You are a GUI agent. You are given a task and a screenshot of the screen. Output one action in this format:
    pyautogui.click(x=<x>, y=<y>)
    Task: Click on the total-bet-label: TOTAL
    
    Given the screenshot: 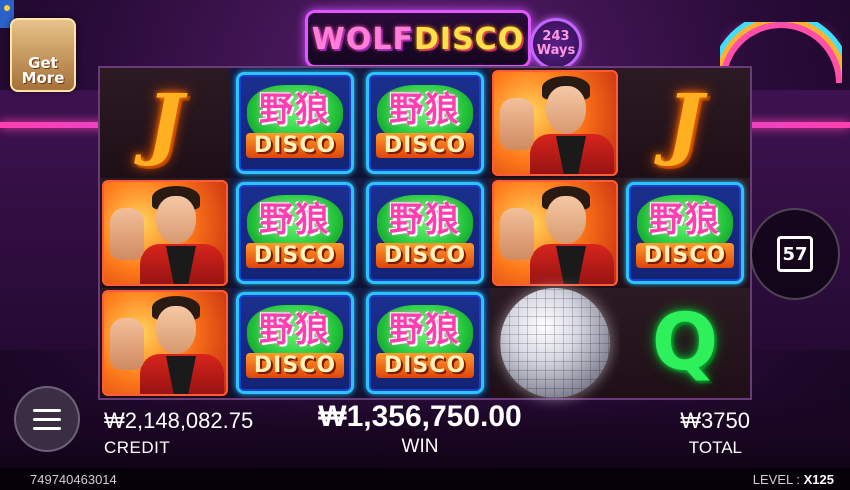 What is the action you would take?
    pyautogui.click(x=715, y=447)
    